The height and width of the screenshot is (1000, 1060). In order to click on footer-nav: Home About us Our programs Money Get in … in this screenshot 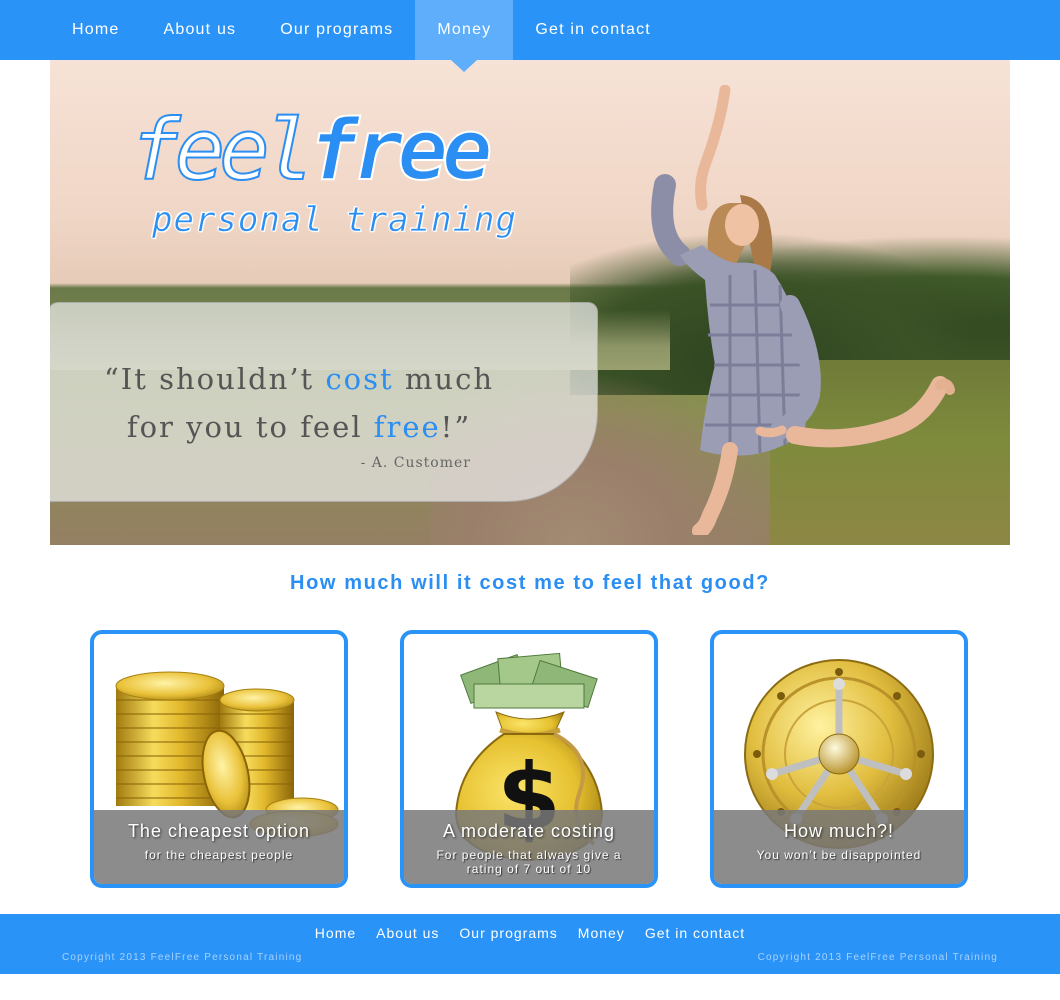, I will do `click(530, 927)`.